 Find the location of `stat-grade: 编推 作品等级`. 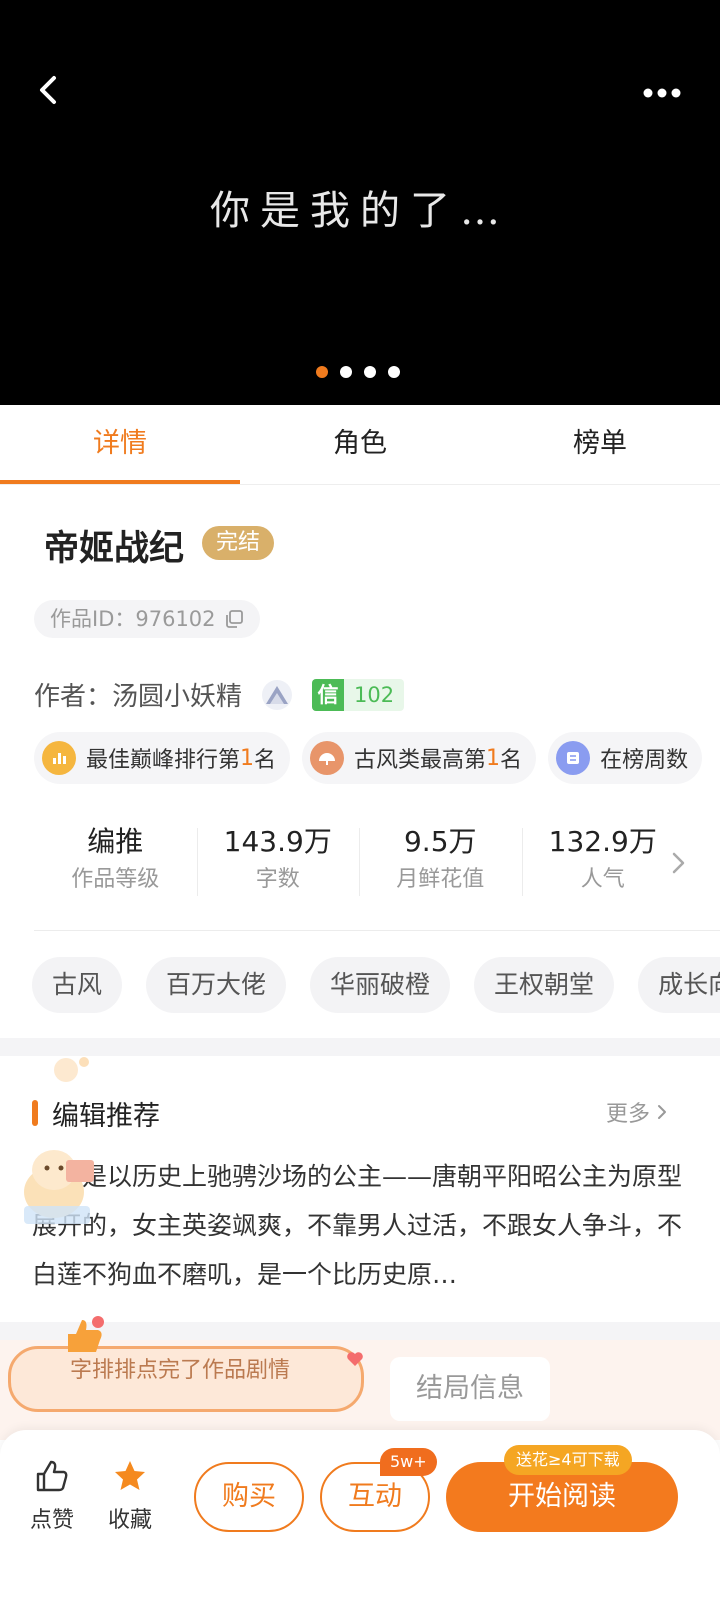

stat-grade: 编推 作品等级 is located at coordinates (115, 862).